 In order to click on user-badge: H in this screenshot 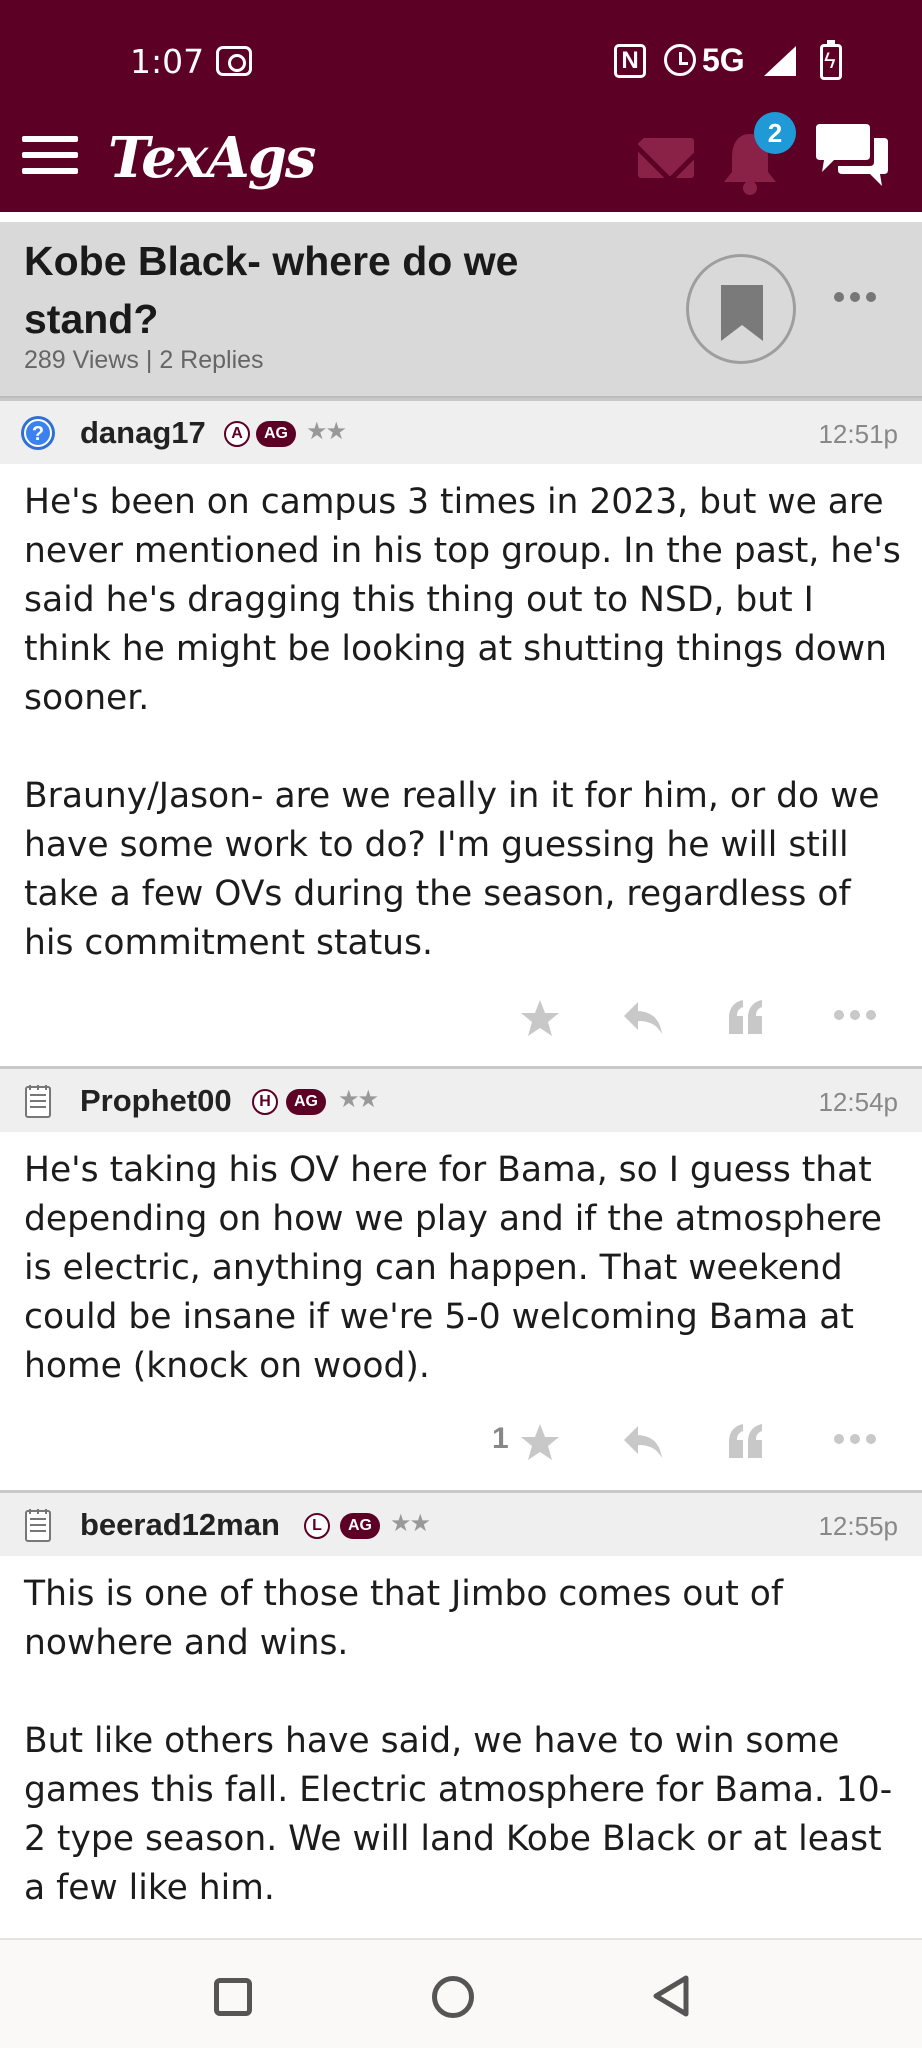, I will do `click(265, 1102)`.